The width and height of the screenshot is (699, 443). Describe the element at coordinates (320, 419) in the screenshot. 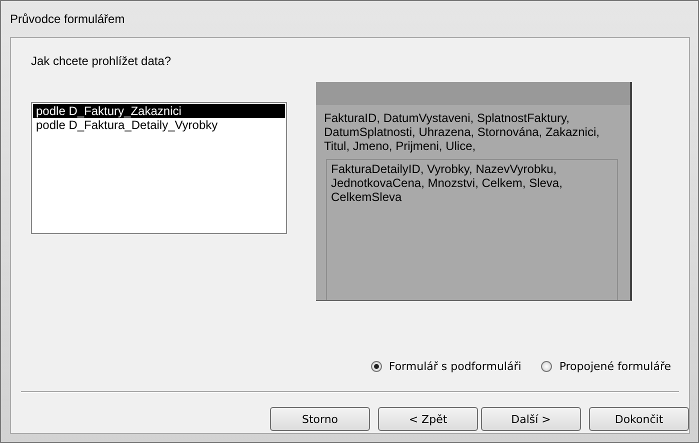

I see `dialog-button: Storno` at that location.